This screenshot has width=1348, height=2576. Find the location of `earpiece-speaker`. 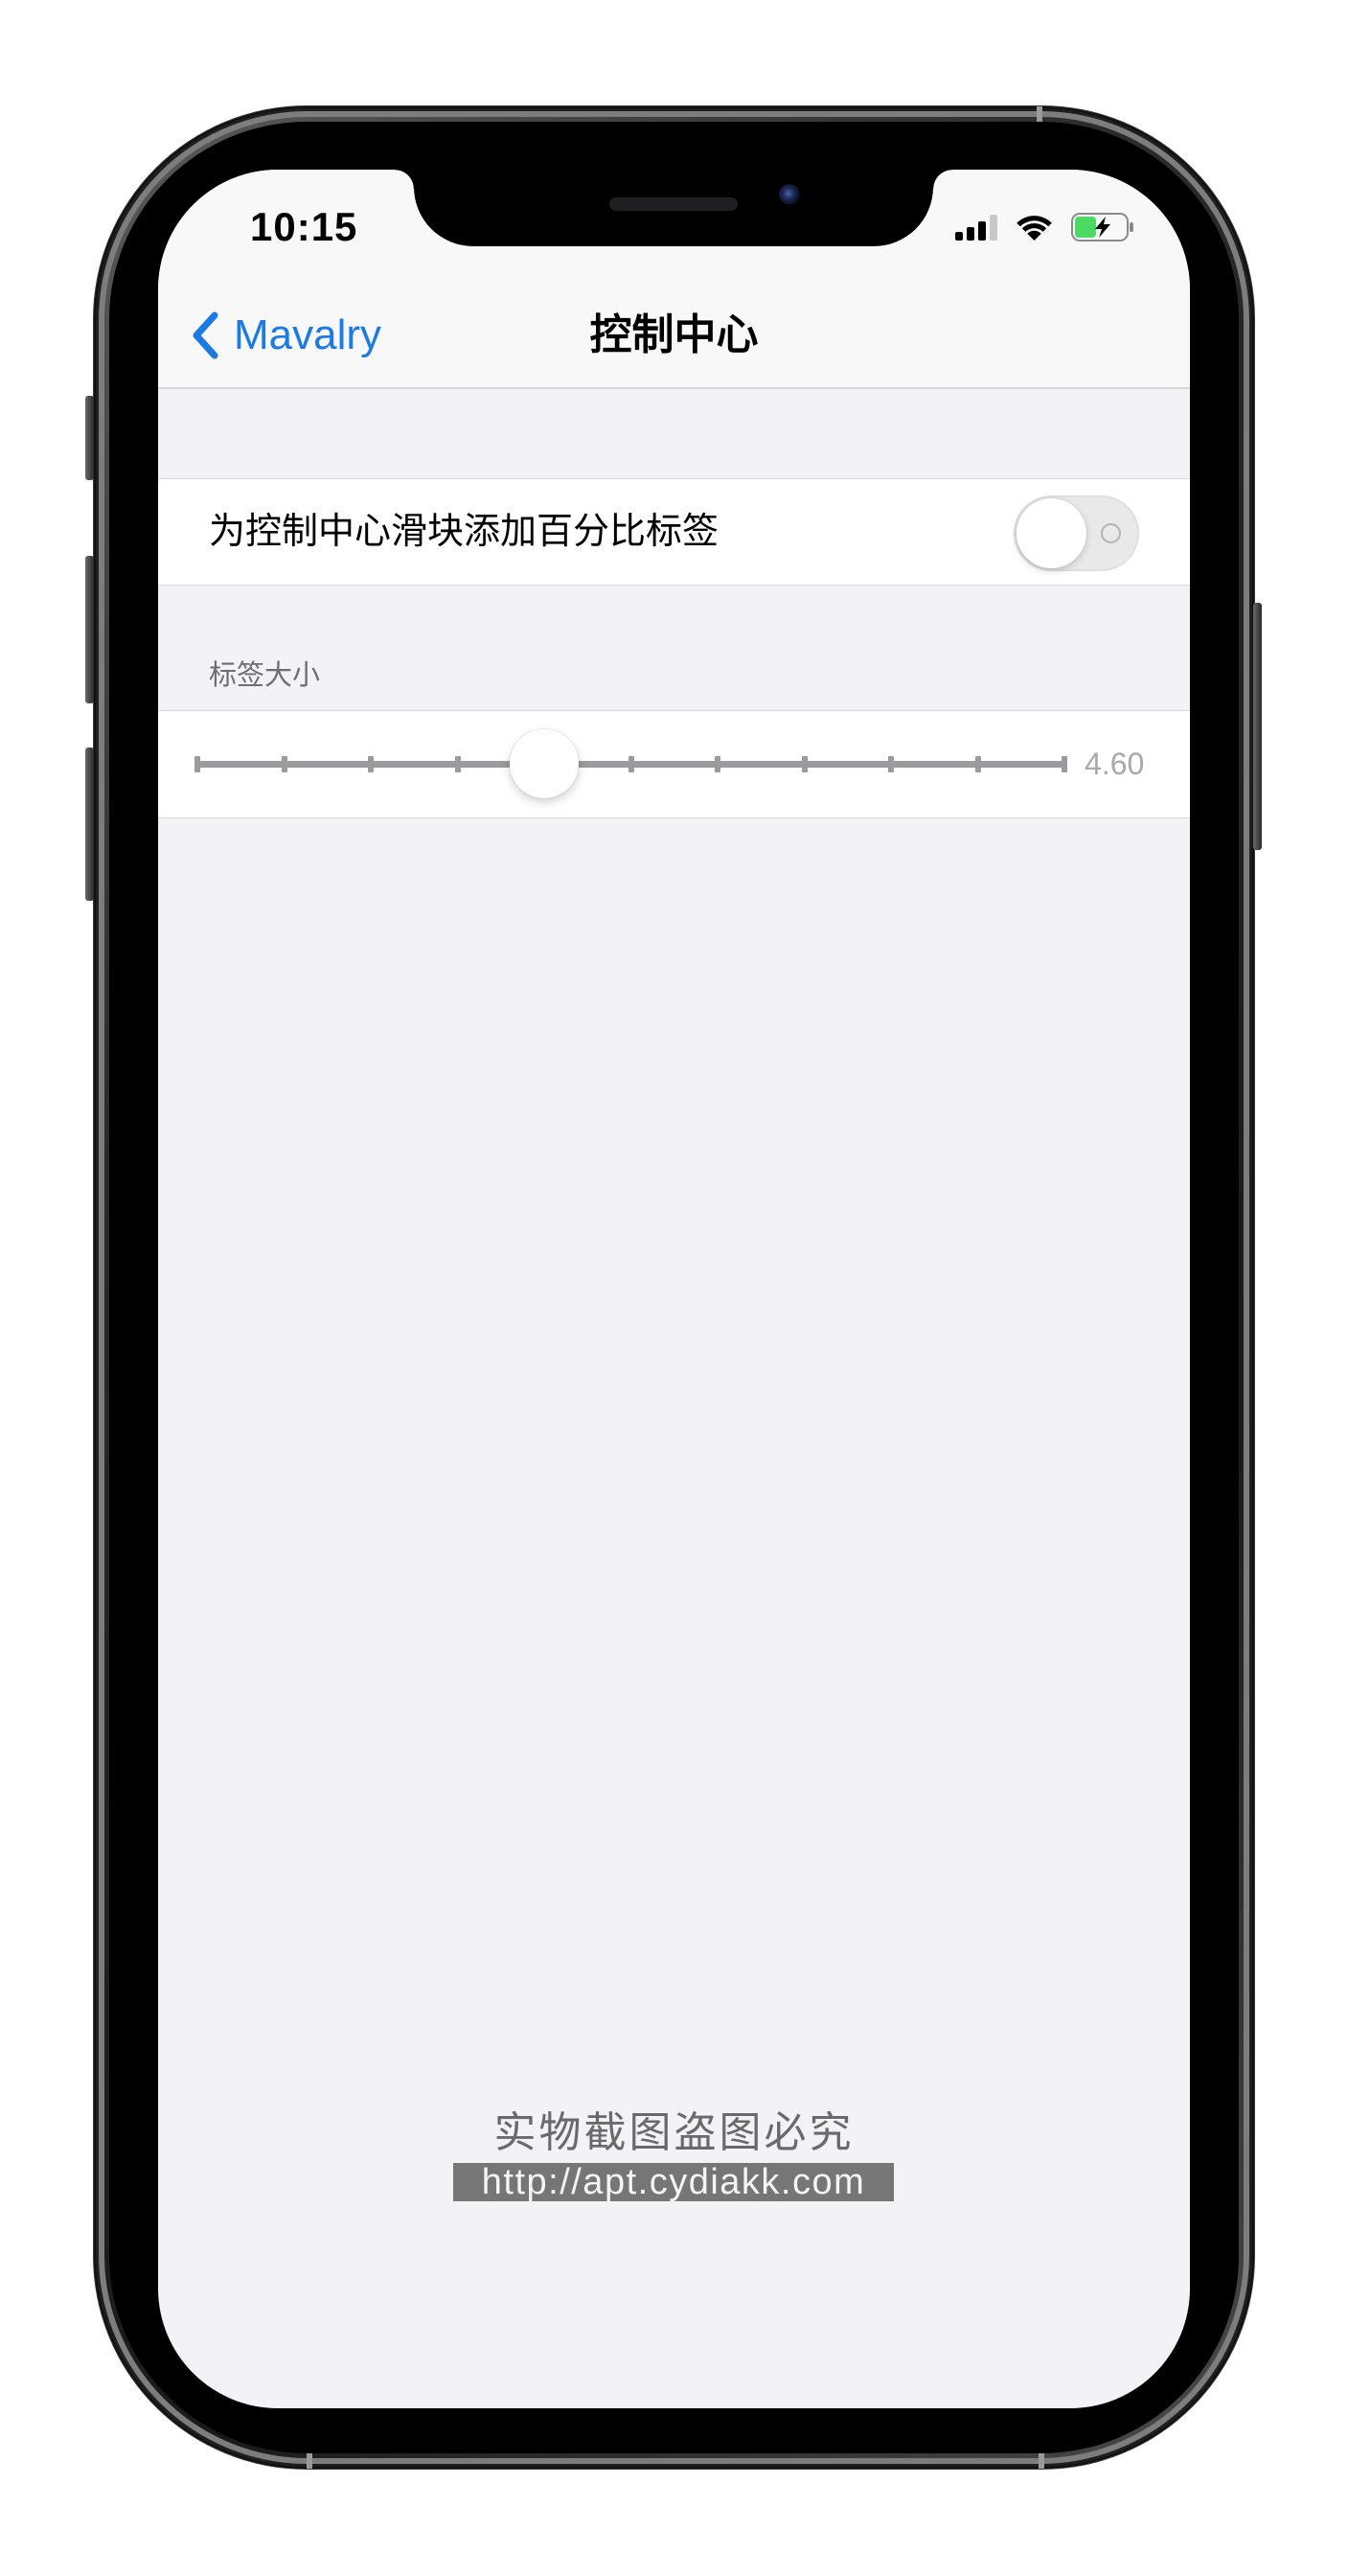

earpiece-speaker is located at coordinates (673, 204).